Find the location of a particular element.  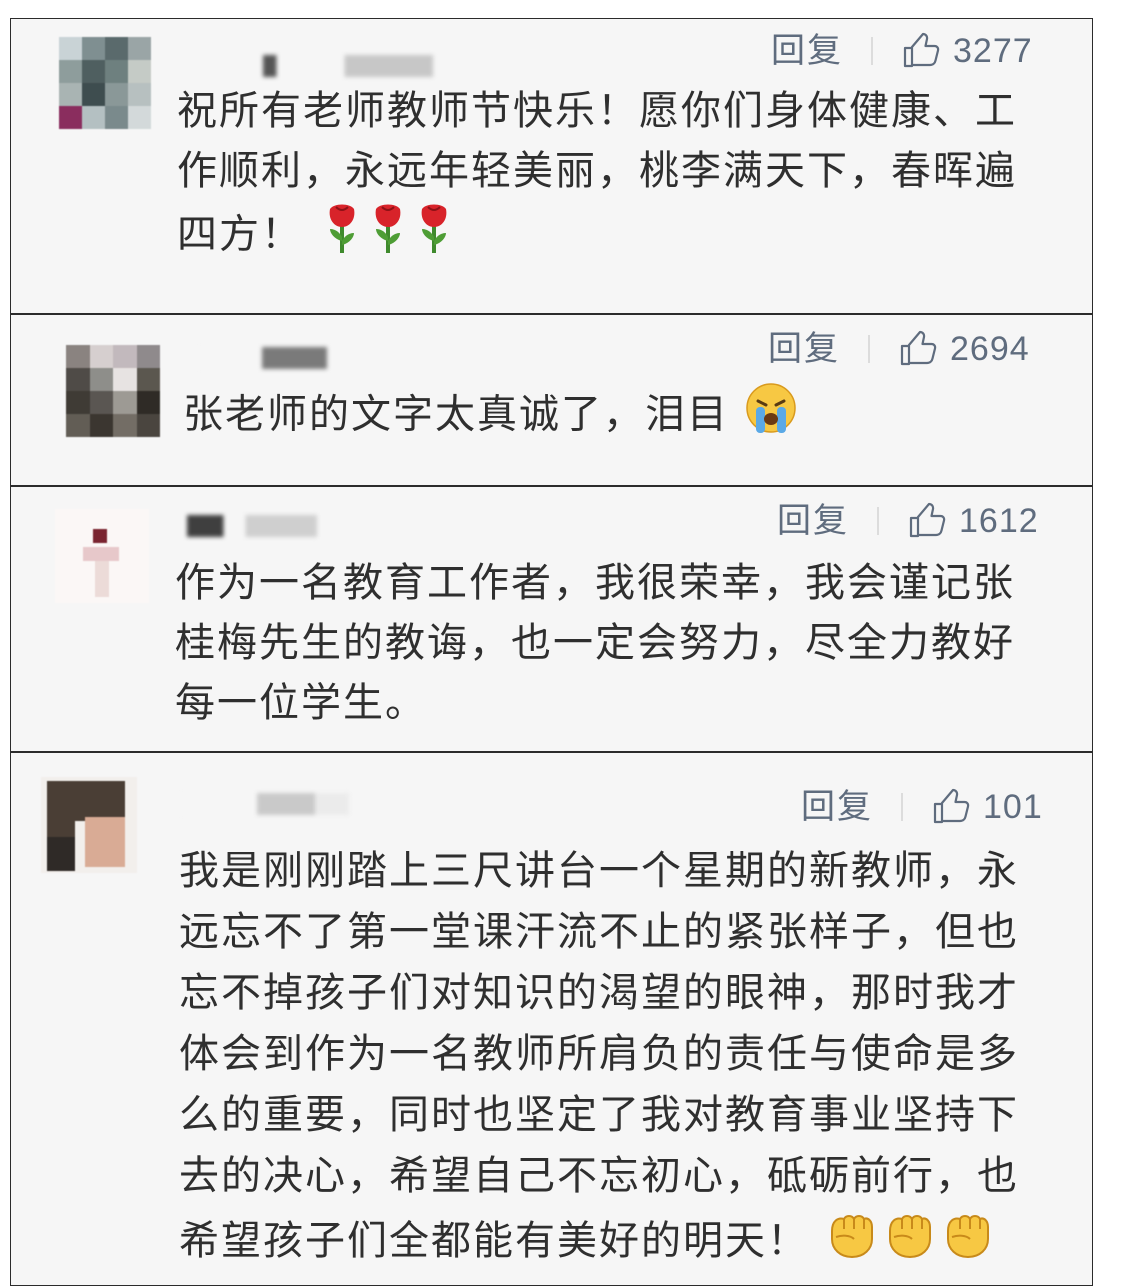

comment-actions: 回复 3277 is located at coordinates (902, 51).